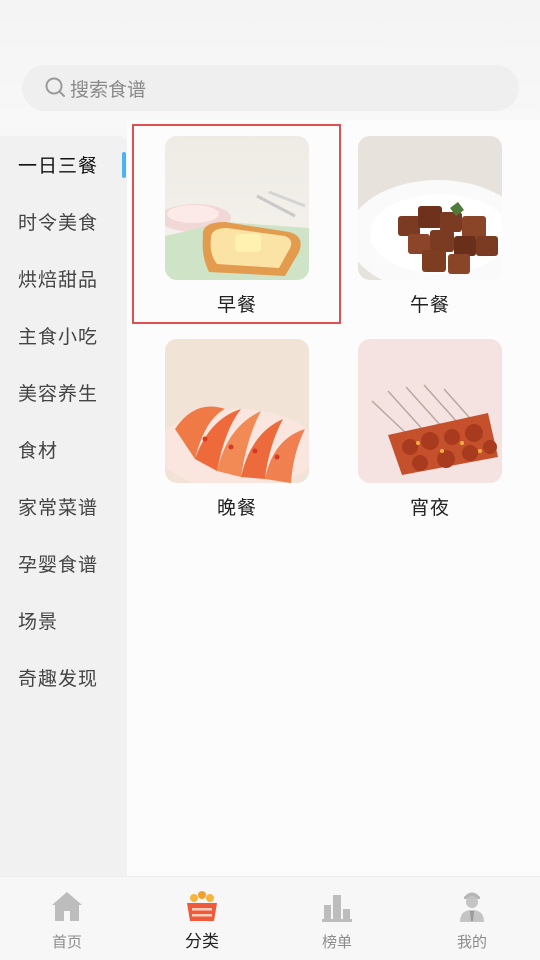 The height and width of the screenshot is (960, 540). Describe the element at coordinates (270, 918) in the screenshot. I see `bottom-tab-bar: 首页 分类 榜单 我的` at that location.